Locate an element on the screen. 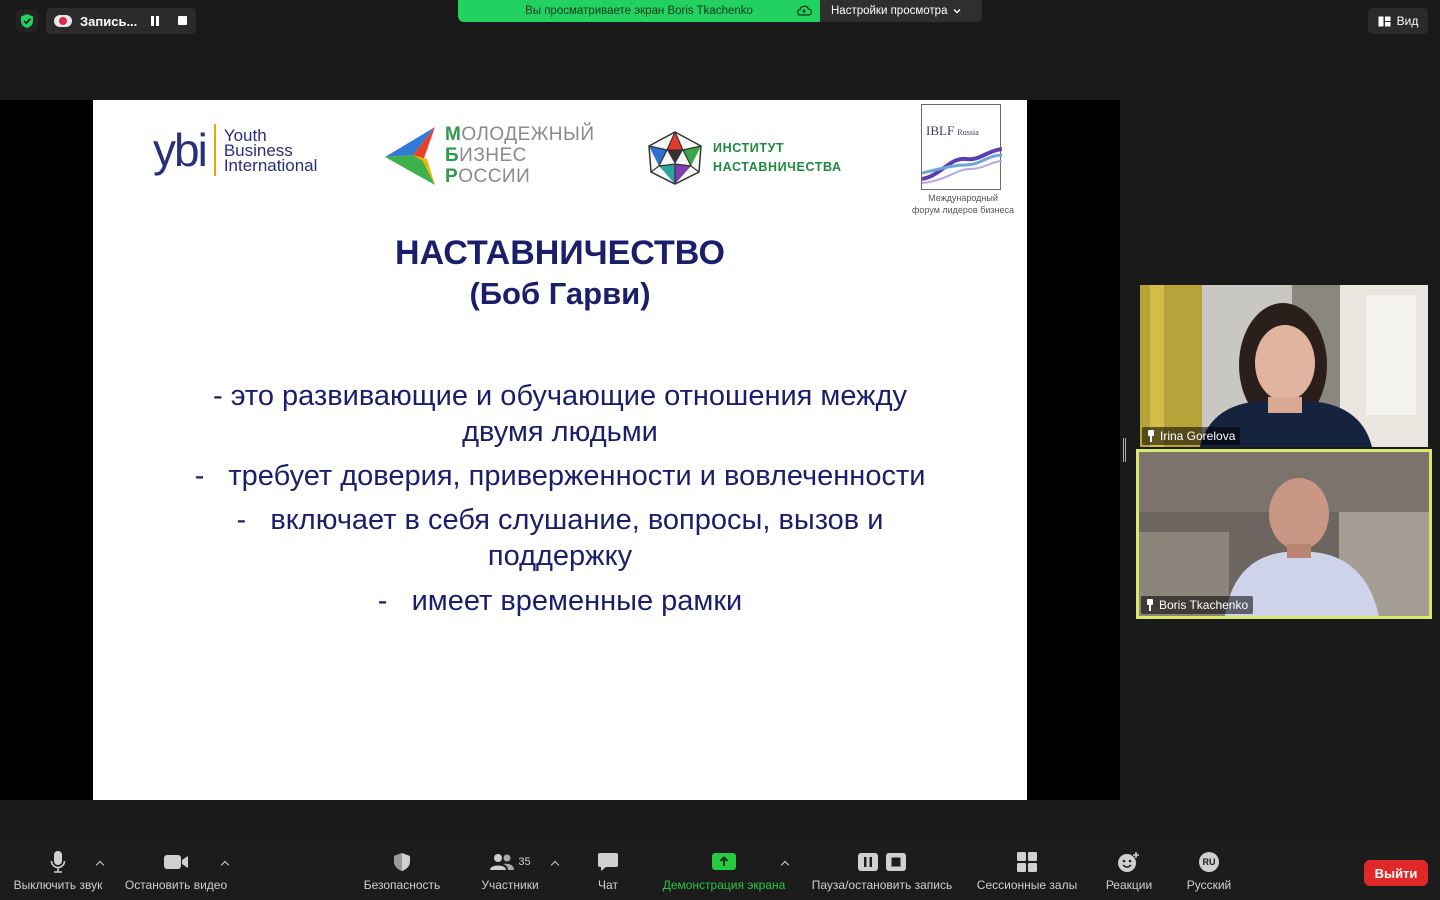 This screenshot has width=1440, height=900. panel-resize-handle is located at coordinates (1124, 450).